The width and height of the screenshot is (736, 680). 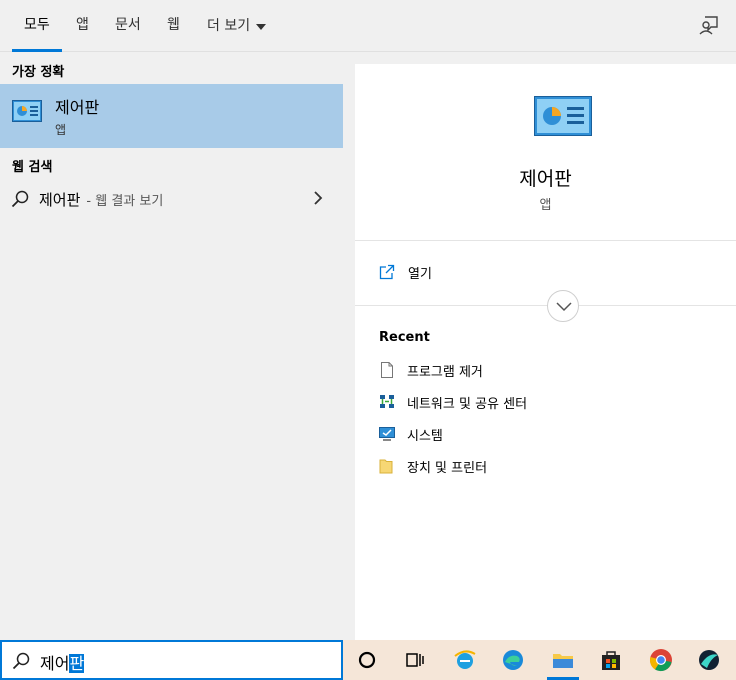 I want to click on open-label: 열기, so click(x=420, y=274).